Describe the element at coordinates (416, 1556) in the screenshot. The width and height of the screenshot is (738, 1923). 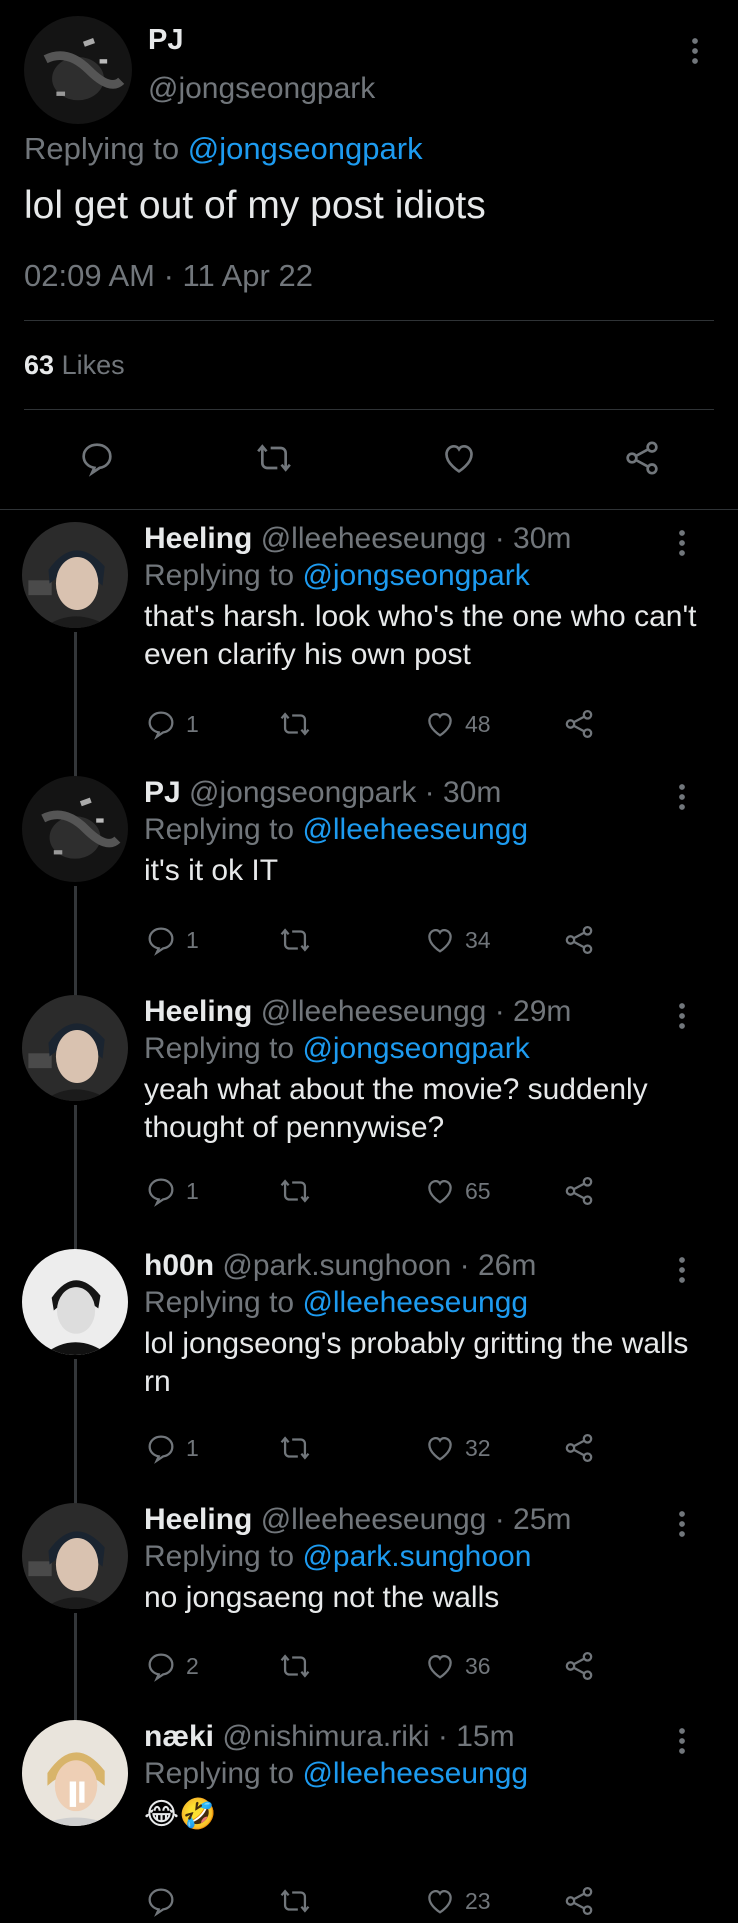
I see `replying-to-link: @park.sunghoon` at that location.